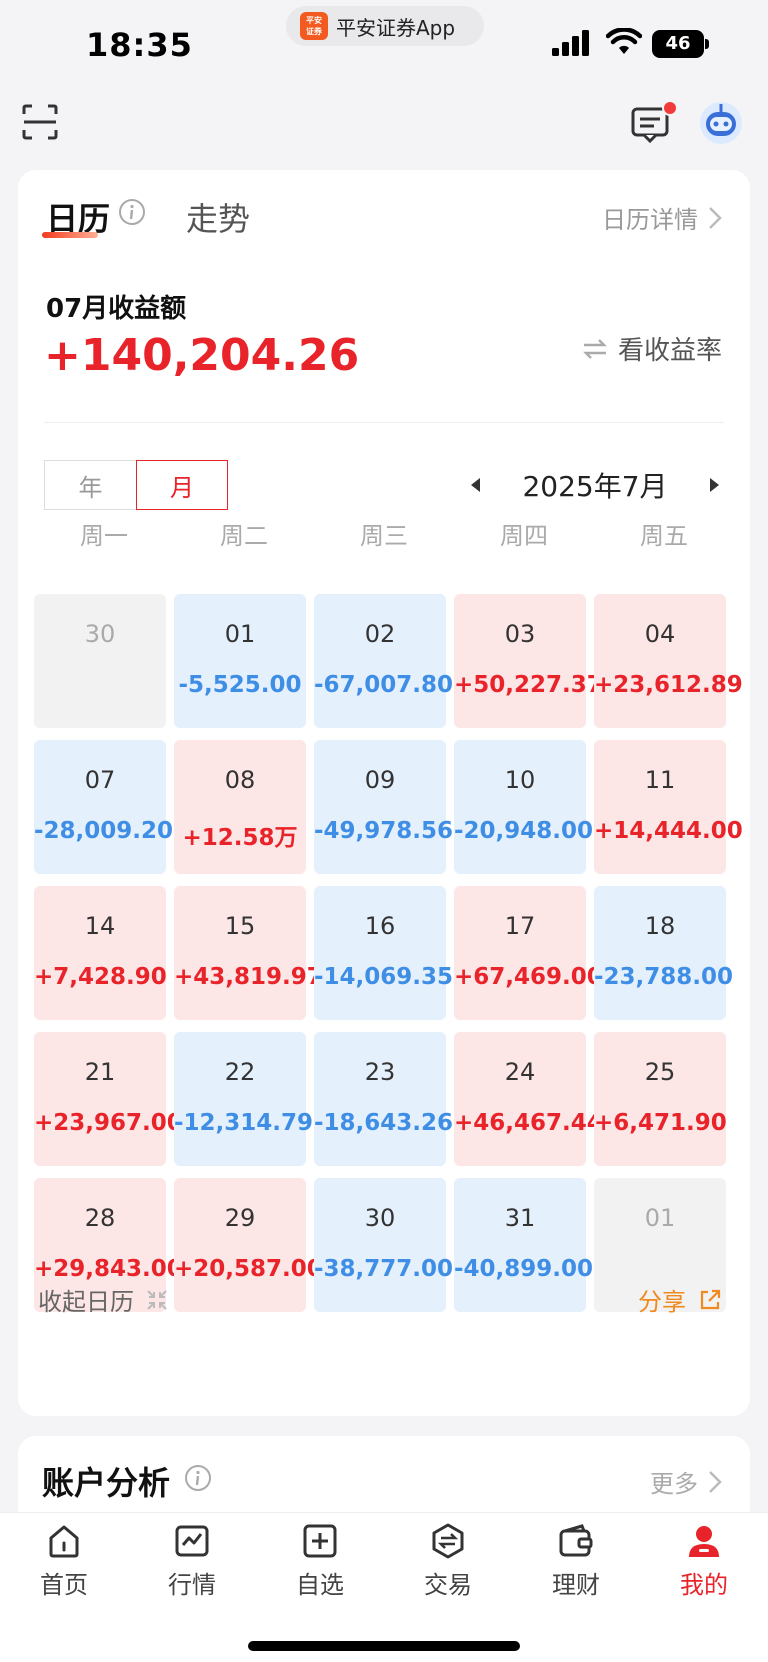 This screenshot has height=1662, width=768. Describe the element at coordinates (528, 1123) in the screenshot. I see `day-earnings: +46,467.44` at that location.